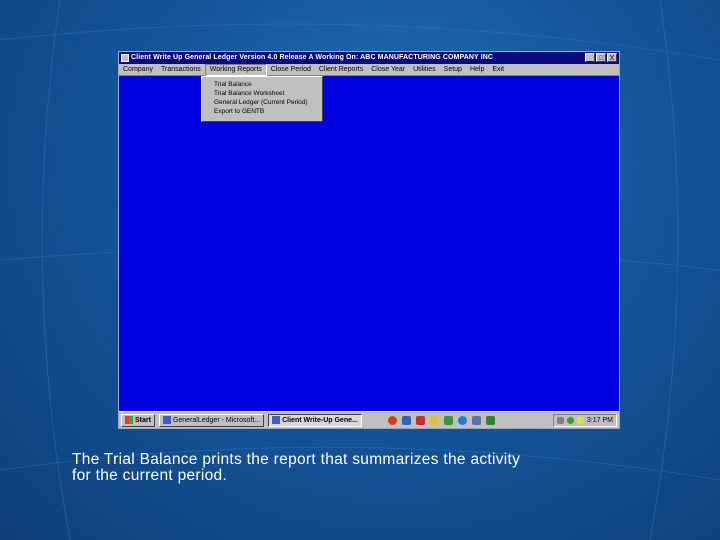 The image size is (720, 540). Describe the element at coordinates (138, 70) in the screenshot. I see `menu-company: Company` at that location.